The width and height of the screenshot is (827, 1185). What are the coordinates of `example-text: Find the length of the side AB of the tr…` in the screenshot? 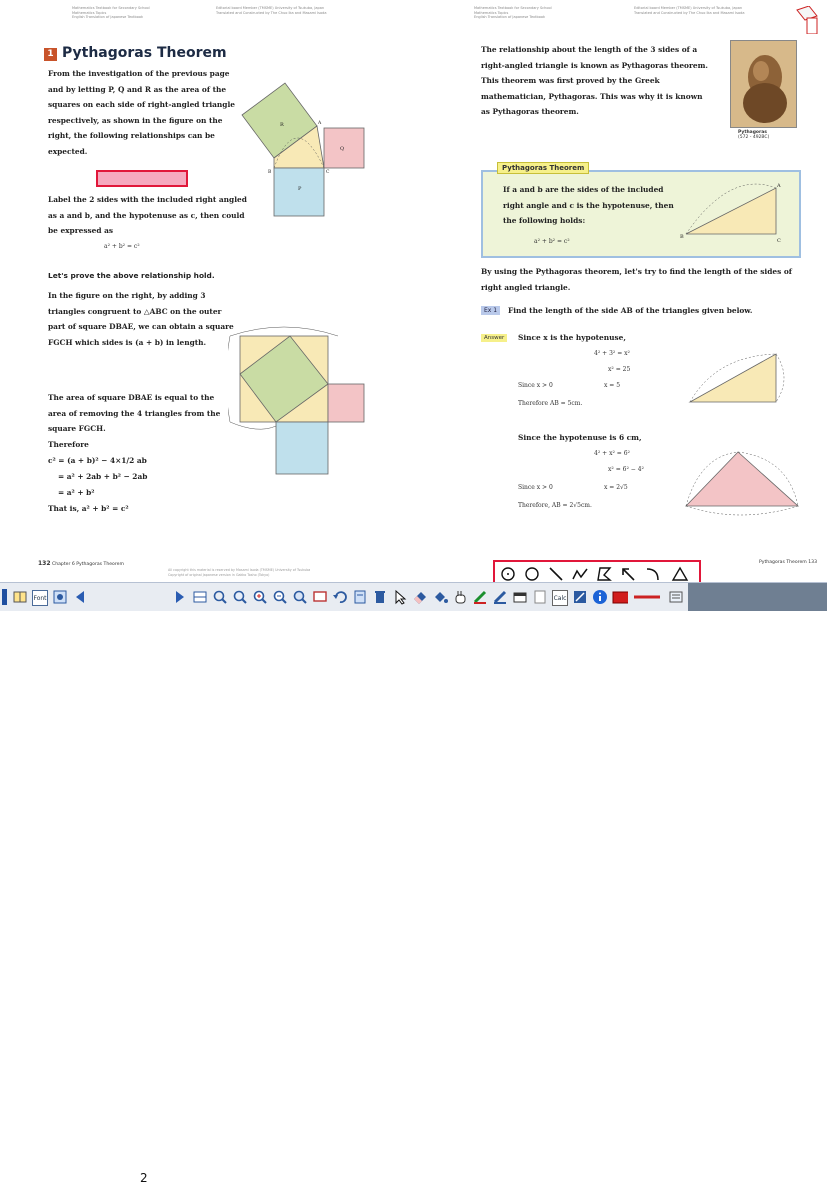 It's located at (630, 310).